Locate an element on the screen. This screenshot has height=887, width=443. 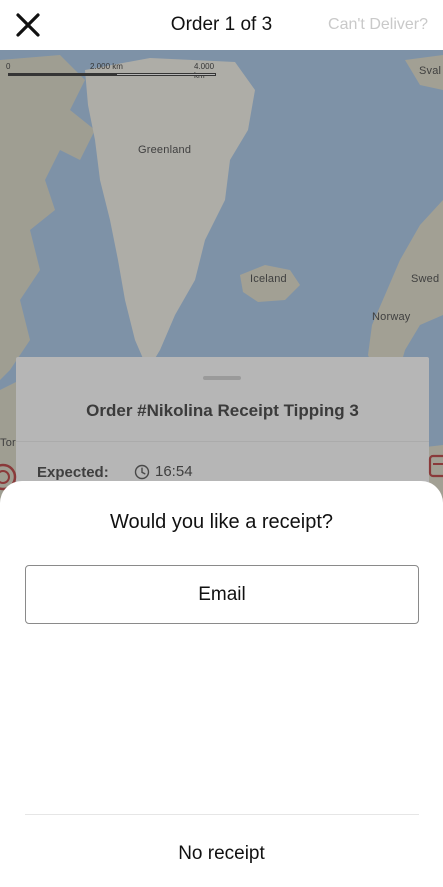
close-icon is located at coordinates (28, 25).